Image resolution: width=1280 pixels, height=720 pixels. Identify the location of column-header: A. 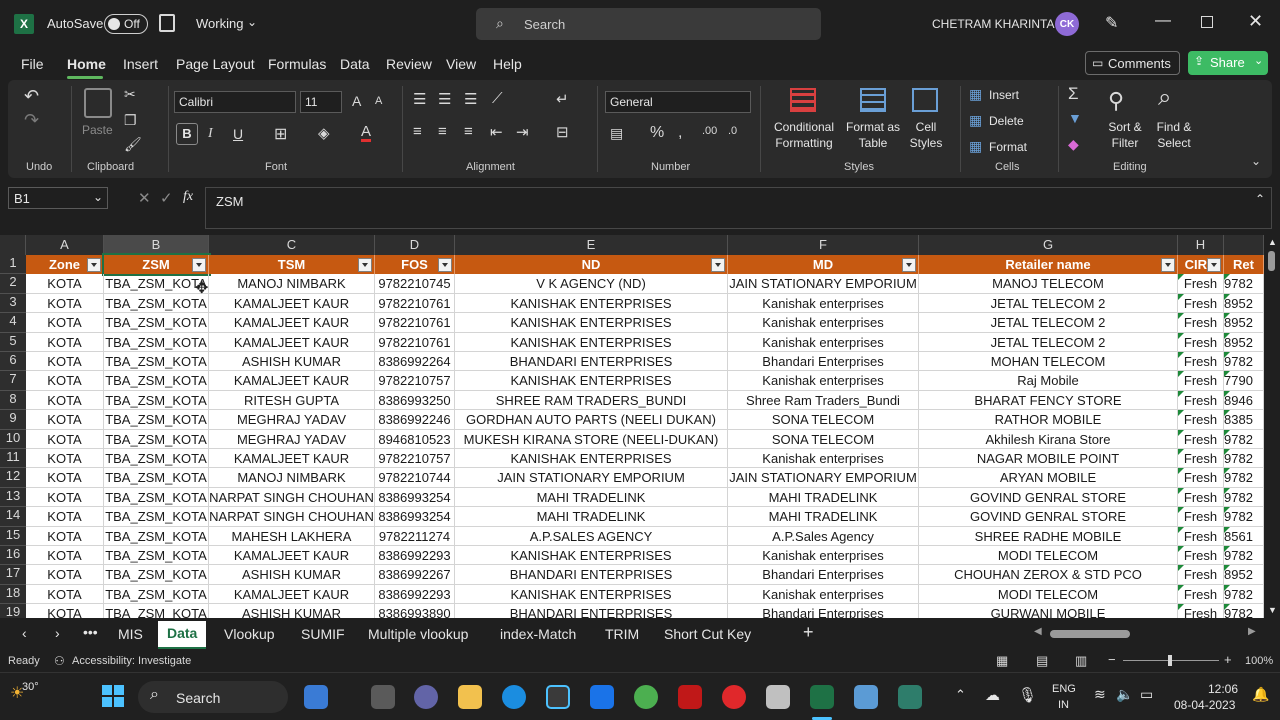
(65, 245).